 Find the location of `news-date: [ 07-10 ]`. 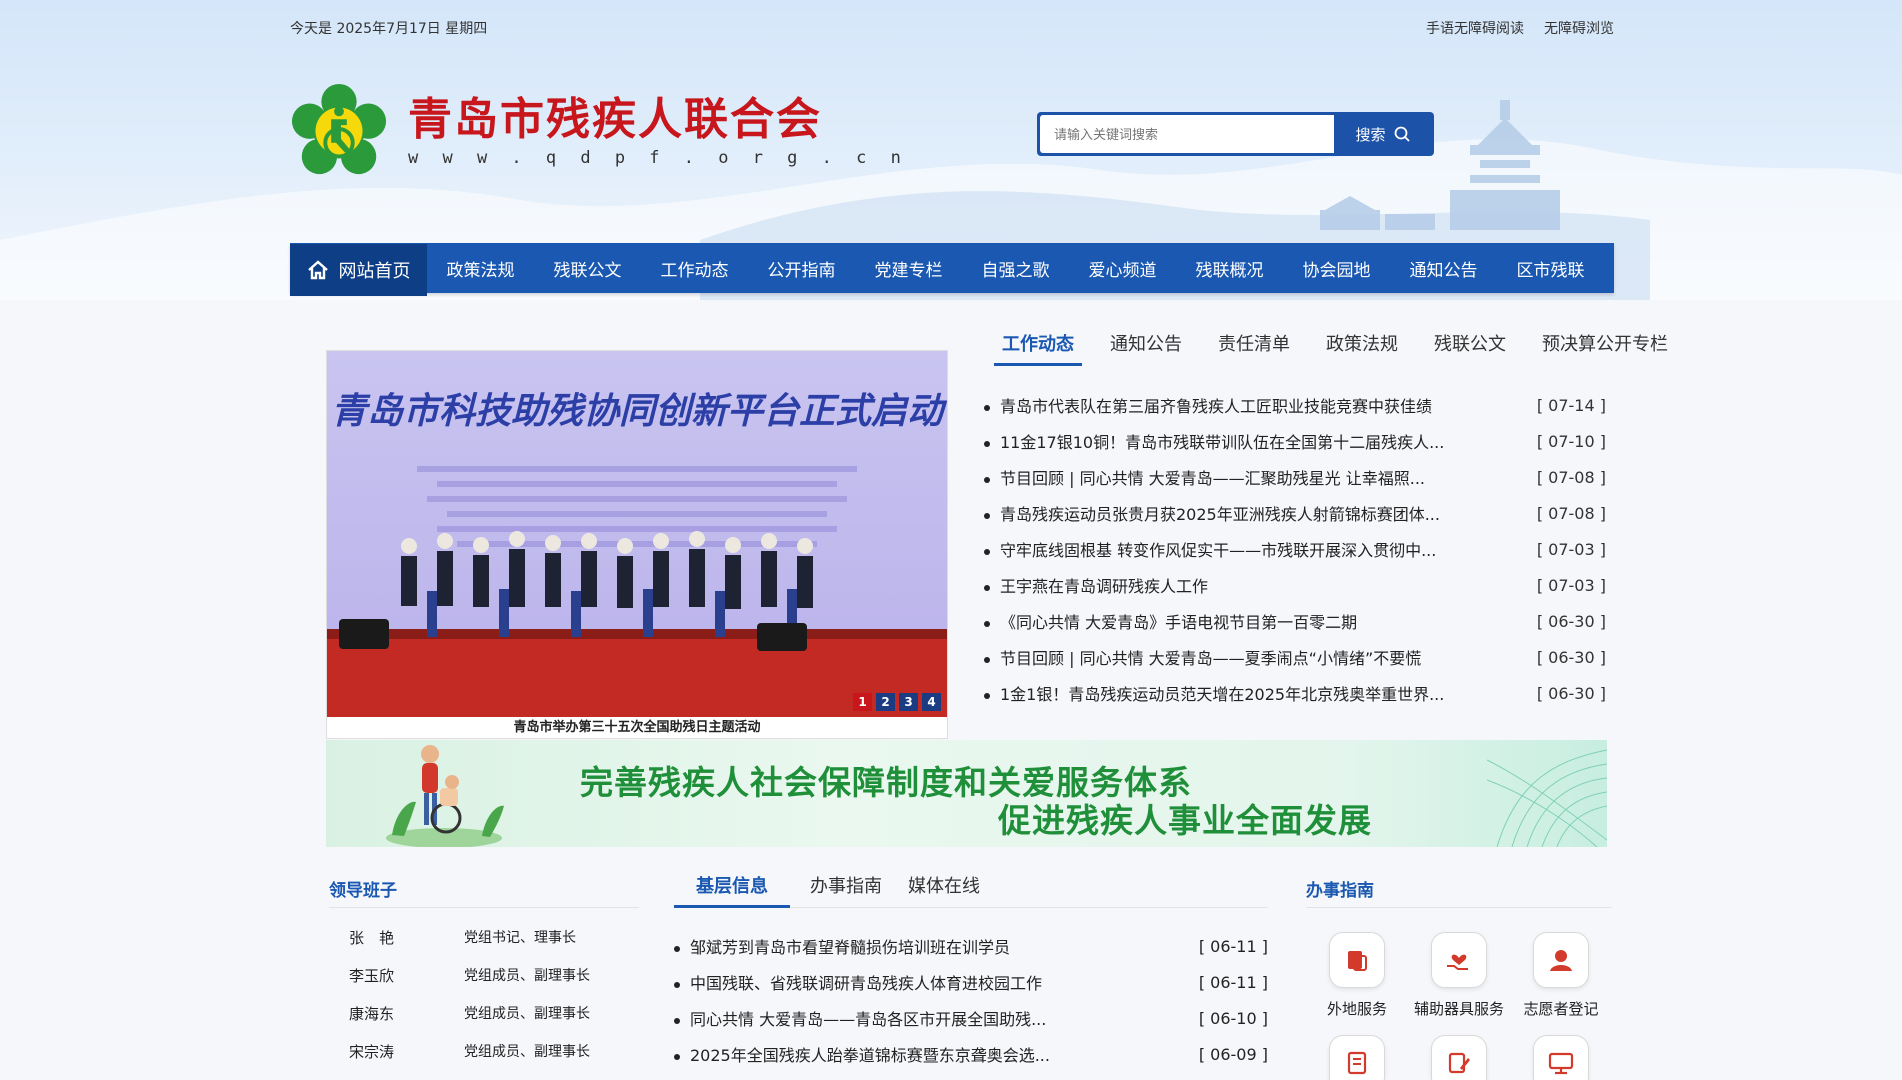

news-date: [ 07-10 ] is located at coordinates (1571, 441).